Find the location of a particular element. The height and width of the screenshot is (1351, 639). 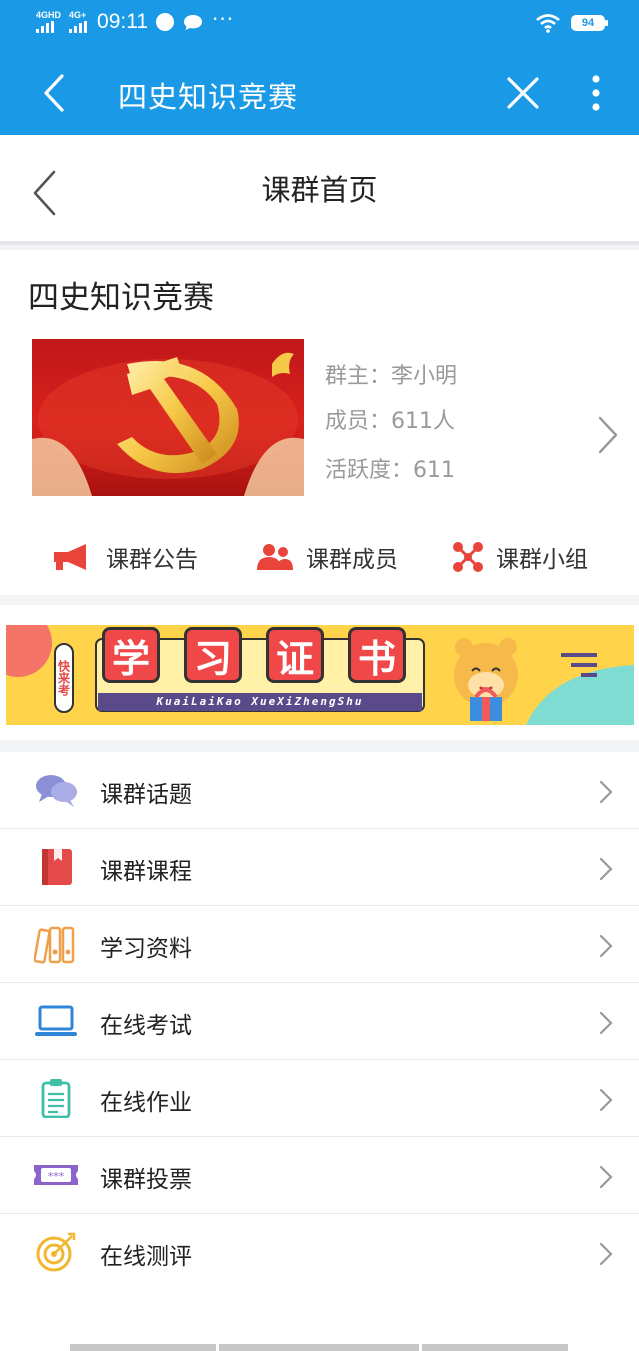

bottom-spacer is located at coordinates (319, 1318).